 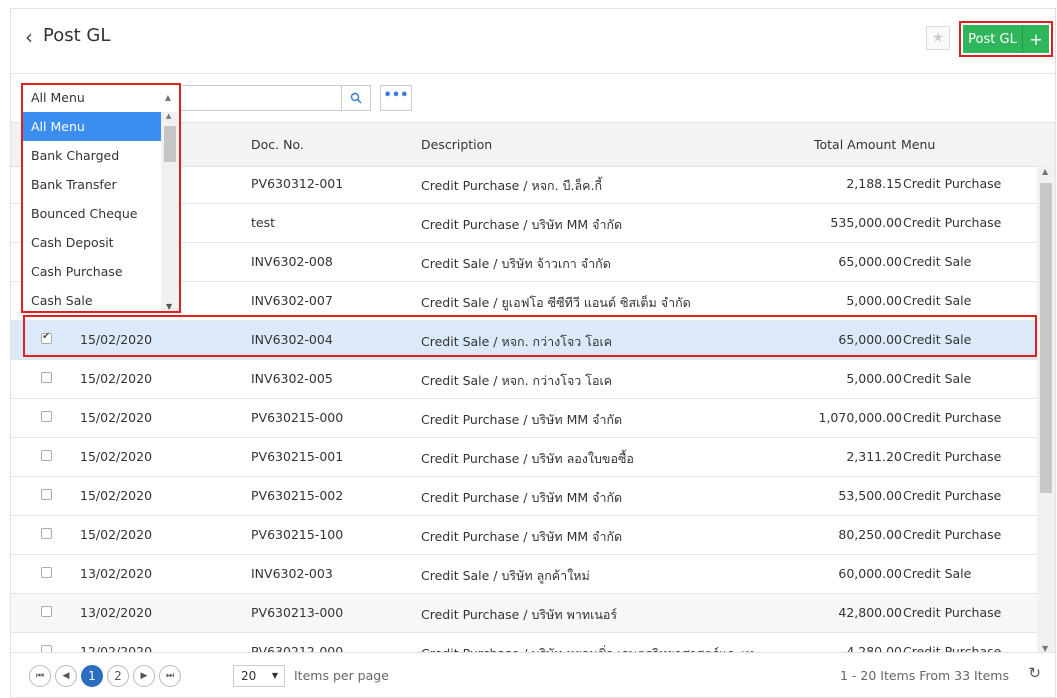 What do you see at coordinates (77, 35) in the screenshot?
I see `page-title: Post GL` at bounding box center [77, 35].